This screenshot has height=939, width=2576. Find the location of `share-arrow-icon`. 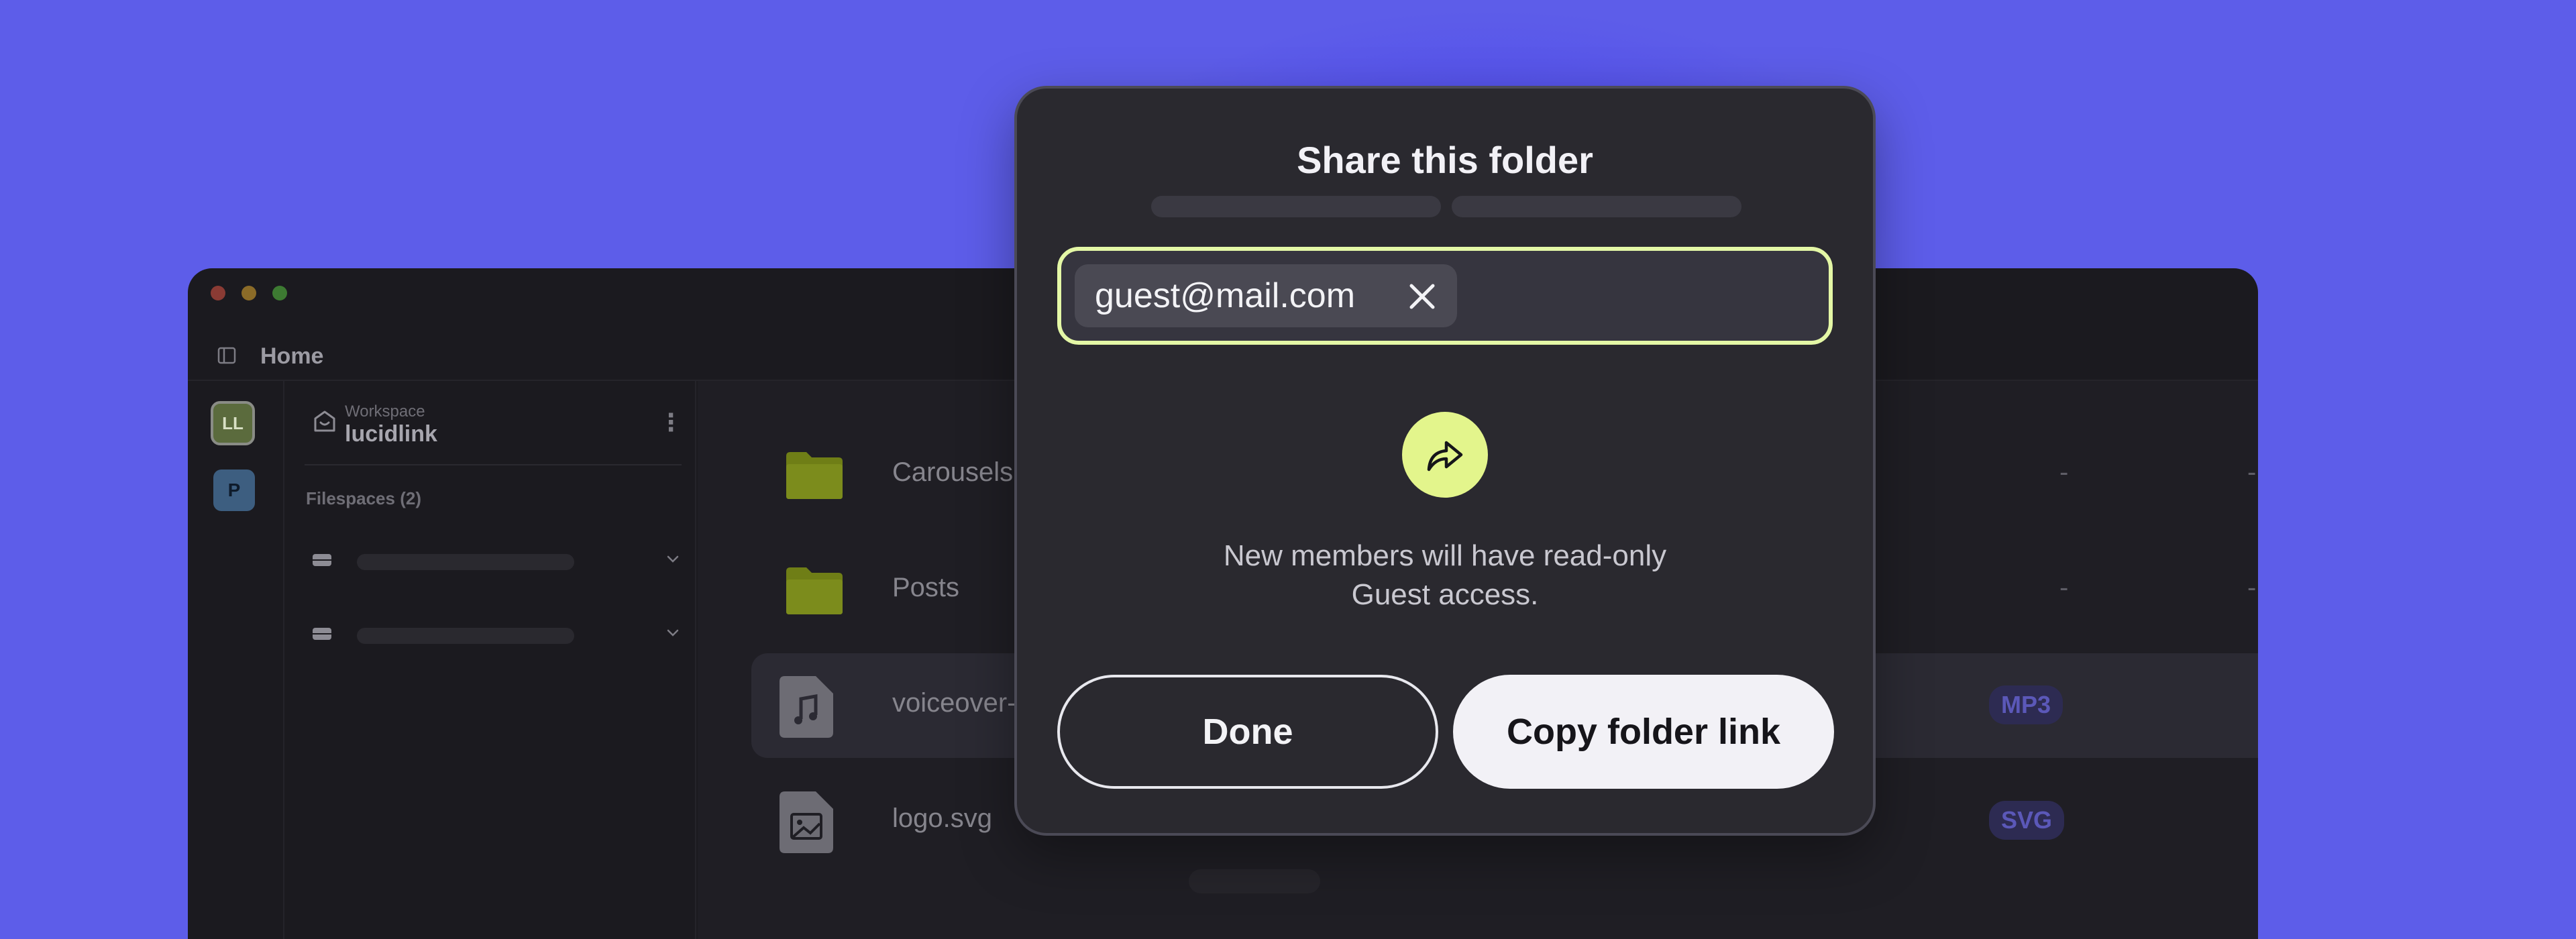

share-arrow-icon is located at coordinates (1445, 456).